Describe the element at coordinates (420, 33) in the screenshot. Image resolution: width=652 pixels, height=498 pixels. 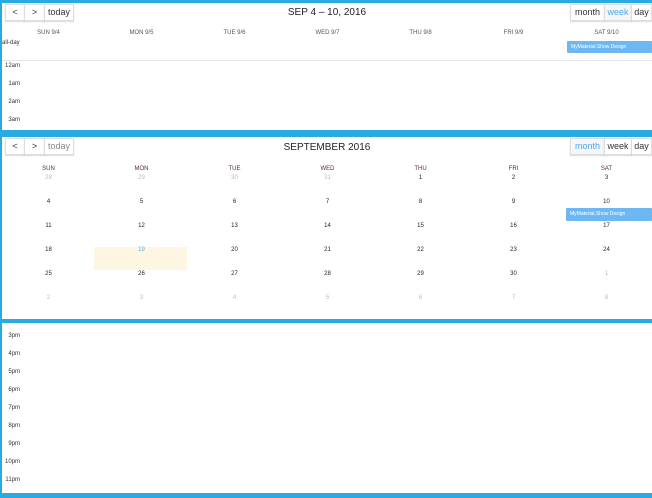
I see `week-day-header: THU 9/8` at that location.